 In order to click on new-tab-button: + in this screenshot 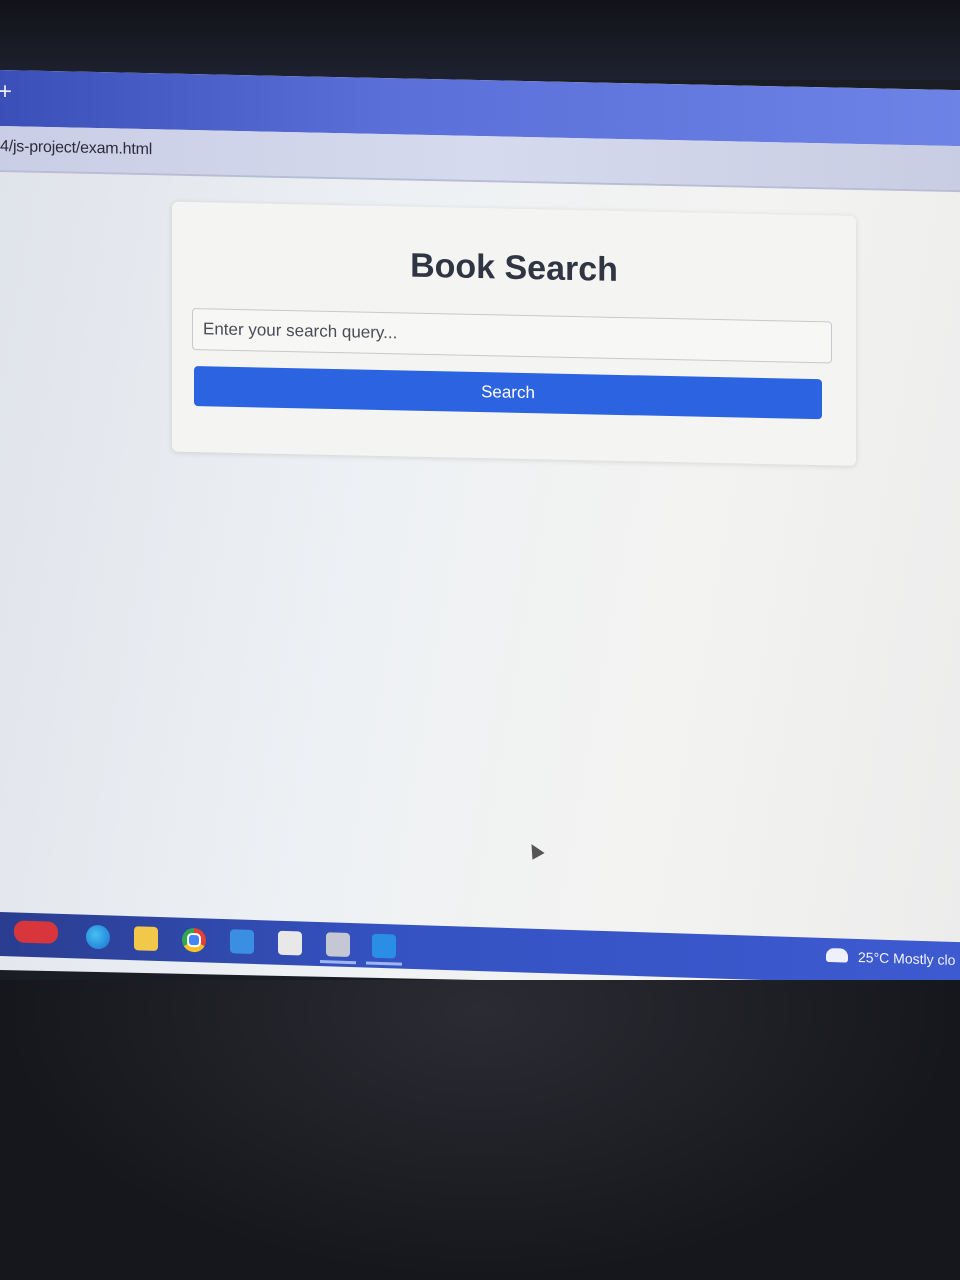, I will do `click(6, 91)`.